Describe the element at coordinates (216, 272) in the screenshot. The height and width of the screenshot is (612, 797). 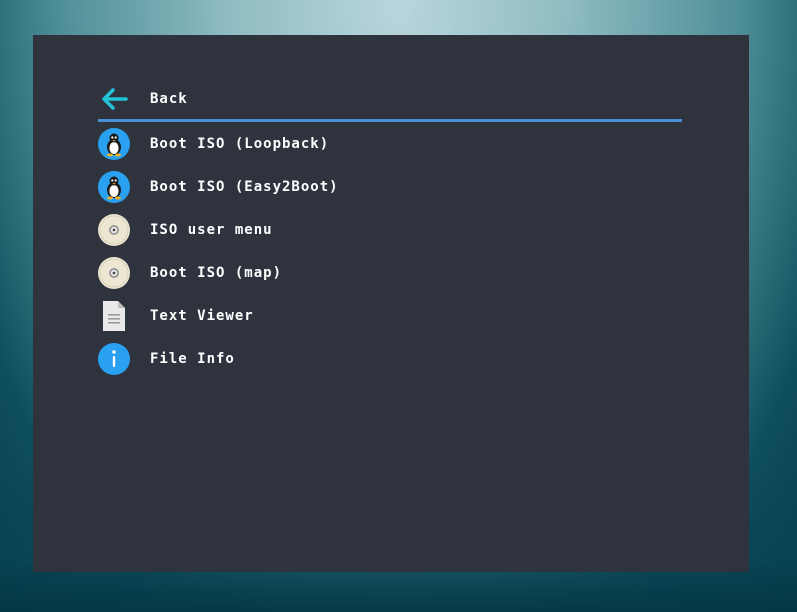
I see `menu-item-label: Boot ISO (map)` at that location.